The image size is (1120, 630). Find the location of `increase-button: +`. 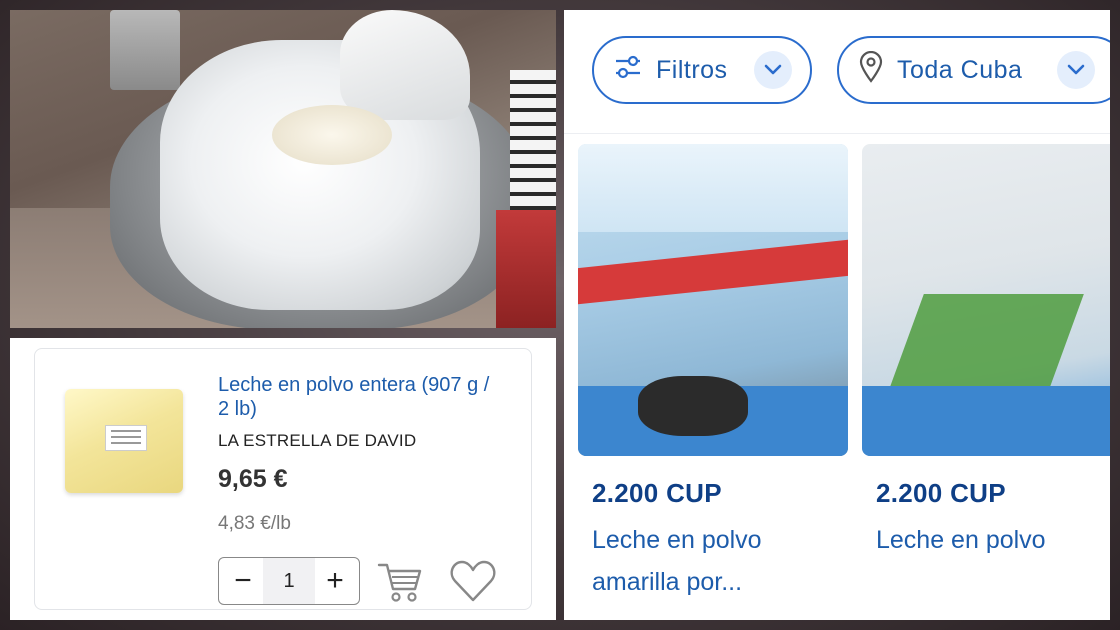

increase-button: + is located at coordinates (335, 581).